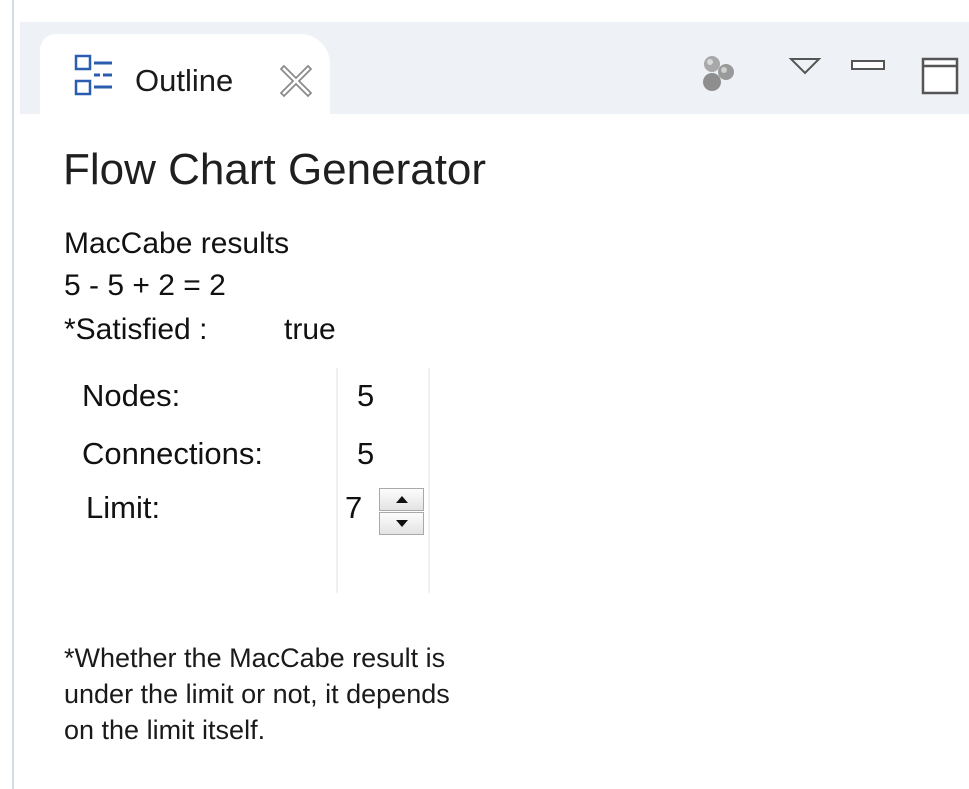  I want to click on limit-spinner: 7, so click(383, 511).